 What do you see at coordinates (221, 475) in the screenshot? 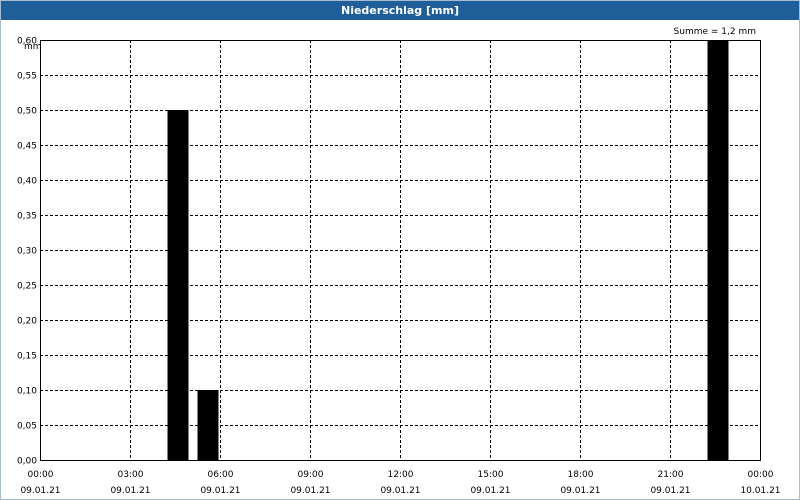
I see `x-tick-time-label: 06:00` at bounding box center [221, 475].